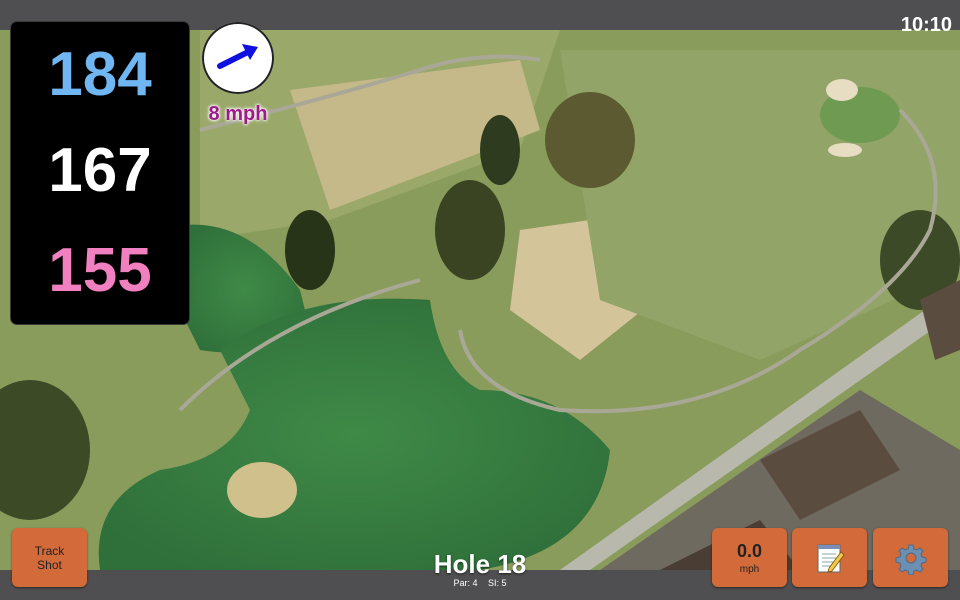 The image size is (960, 600). What do you see at coordinates (749, 550) in the screenshot?
I see `speed-value: 0.0` at bounding box center [749, 550].